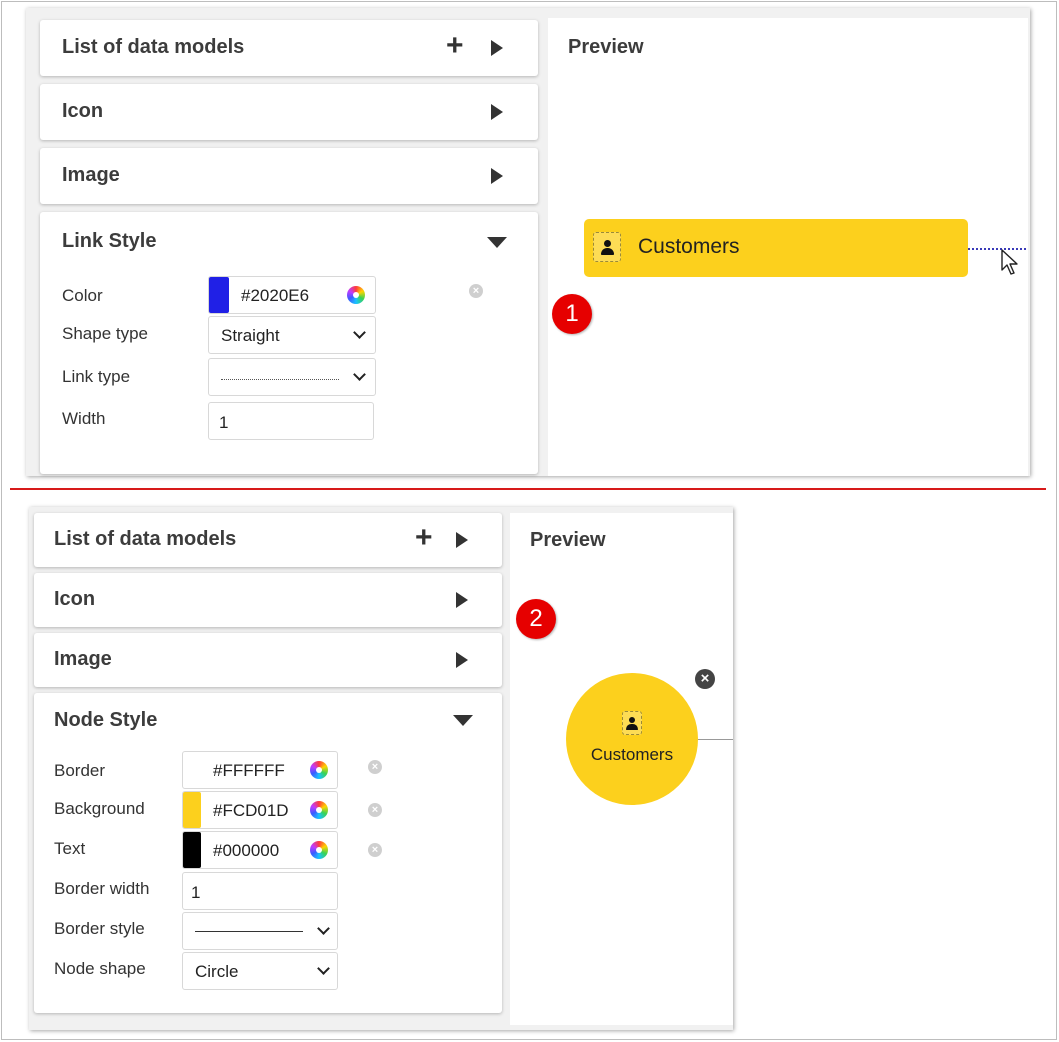  I want to click on color-field: #2020E6, so click(292, 295).